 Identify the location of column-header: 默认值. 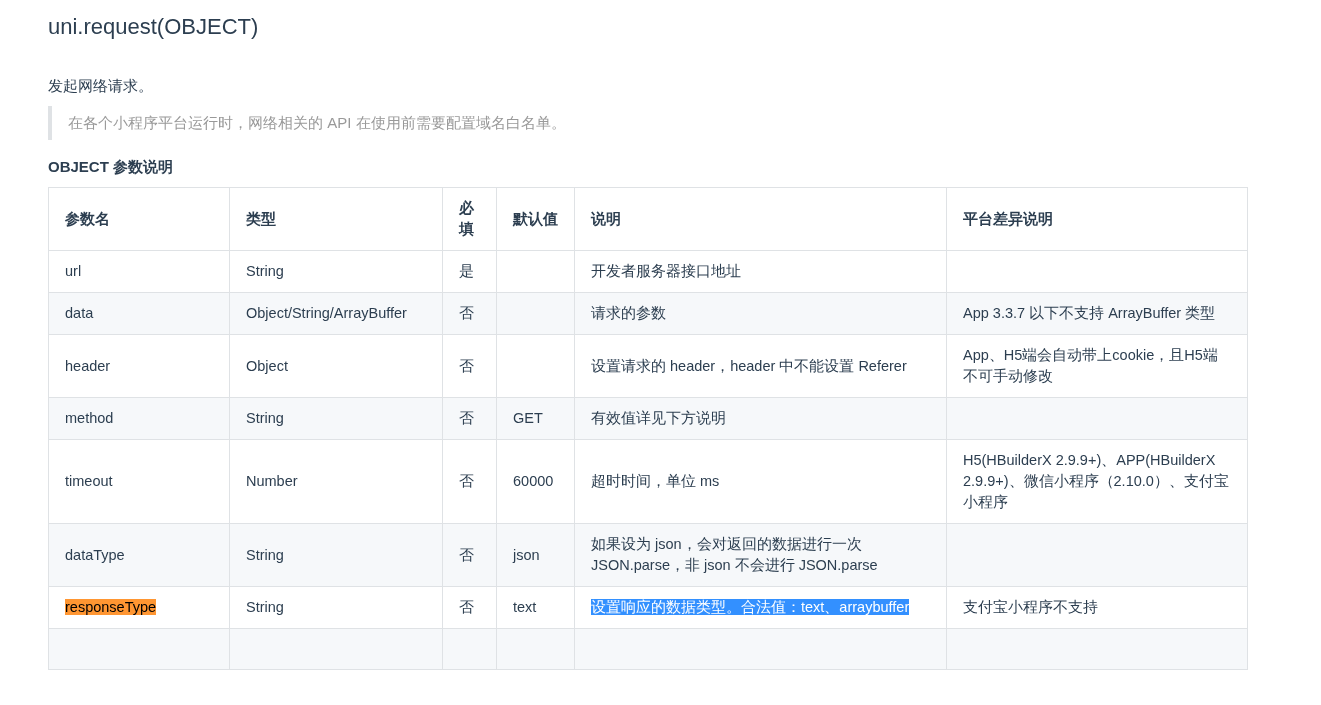
(535, 219).